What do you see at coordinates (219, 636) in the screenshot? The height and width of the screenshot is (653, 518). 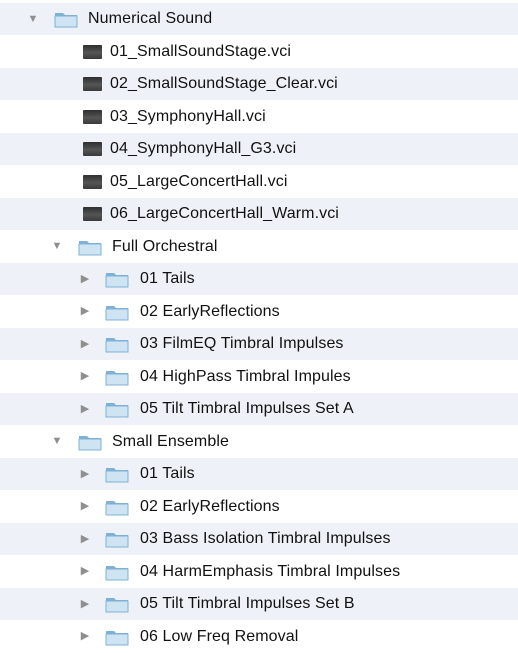 I see `item-label: 06 Low Freq Removal` at bounding box center [219, 636].